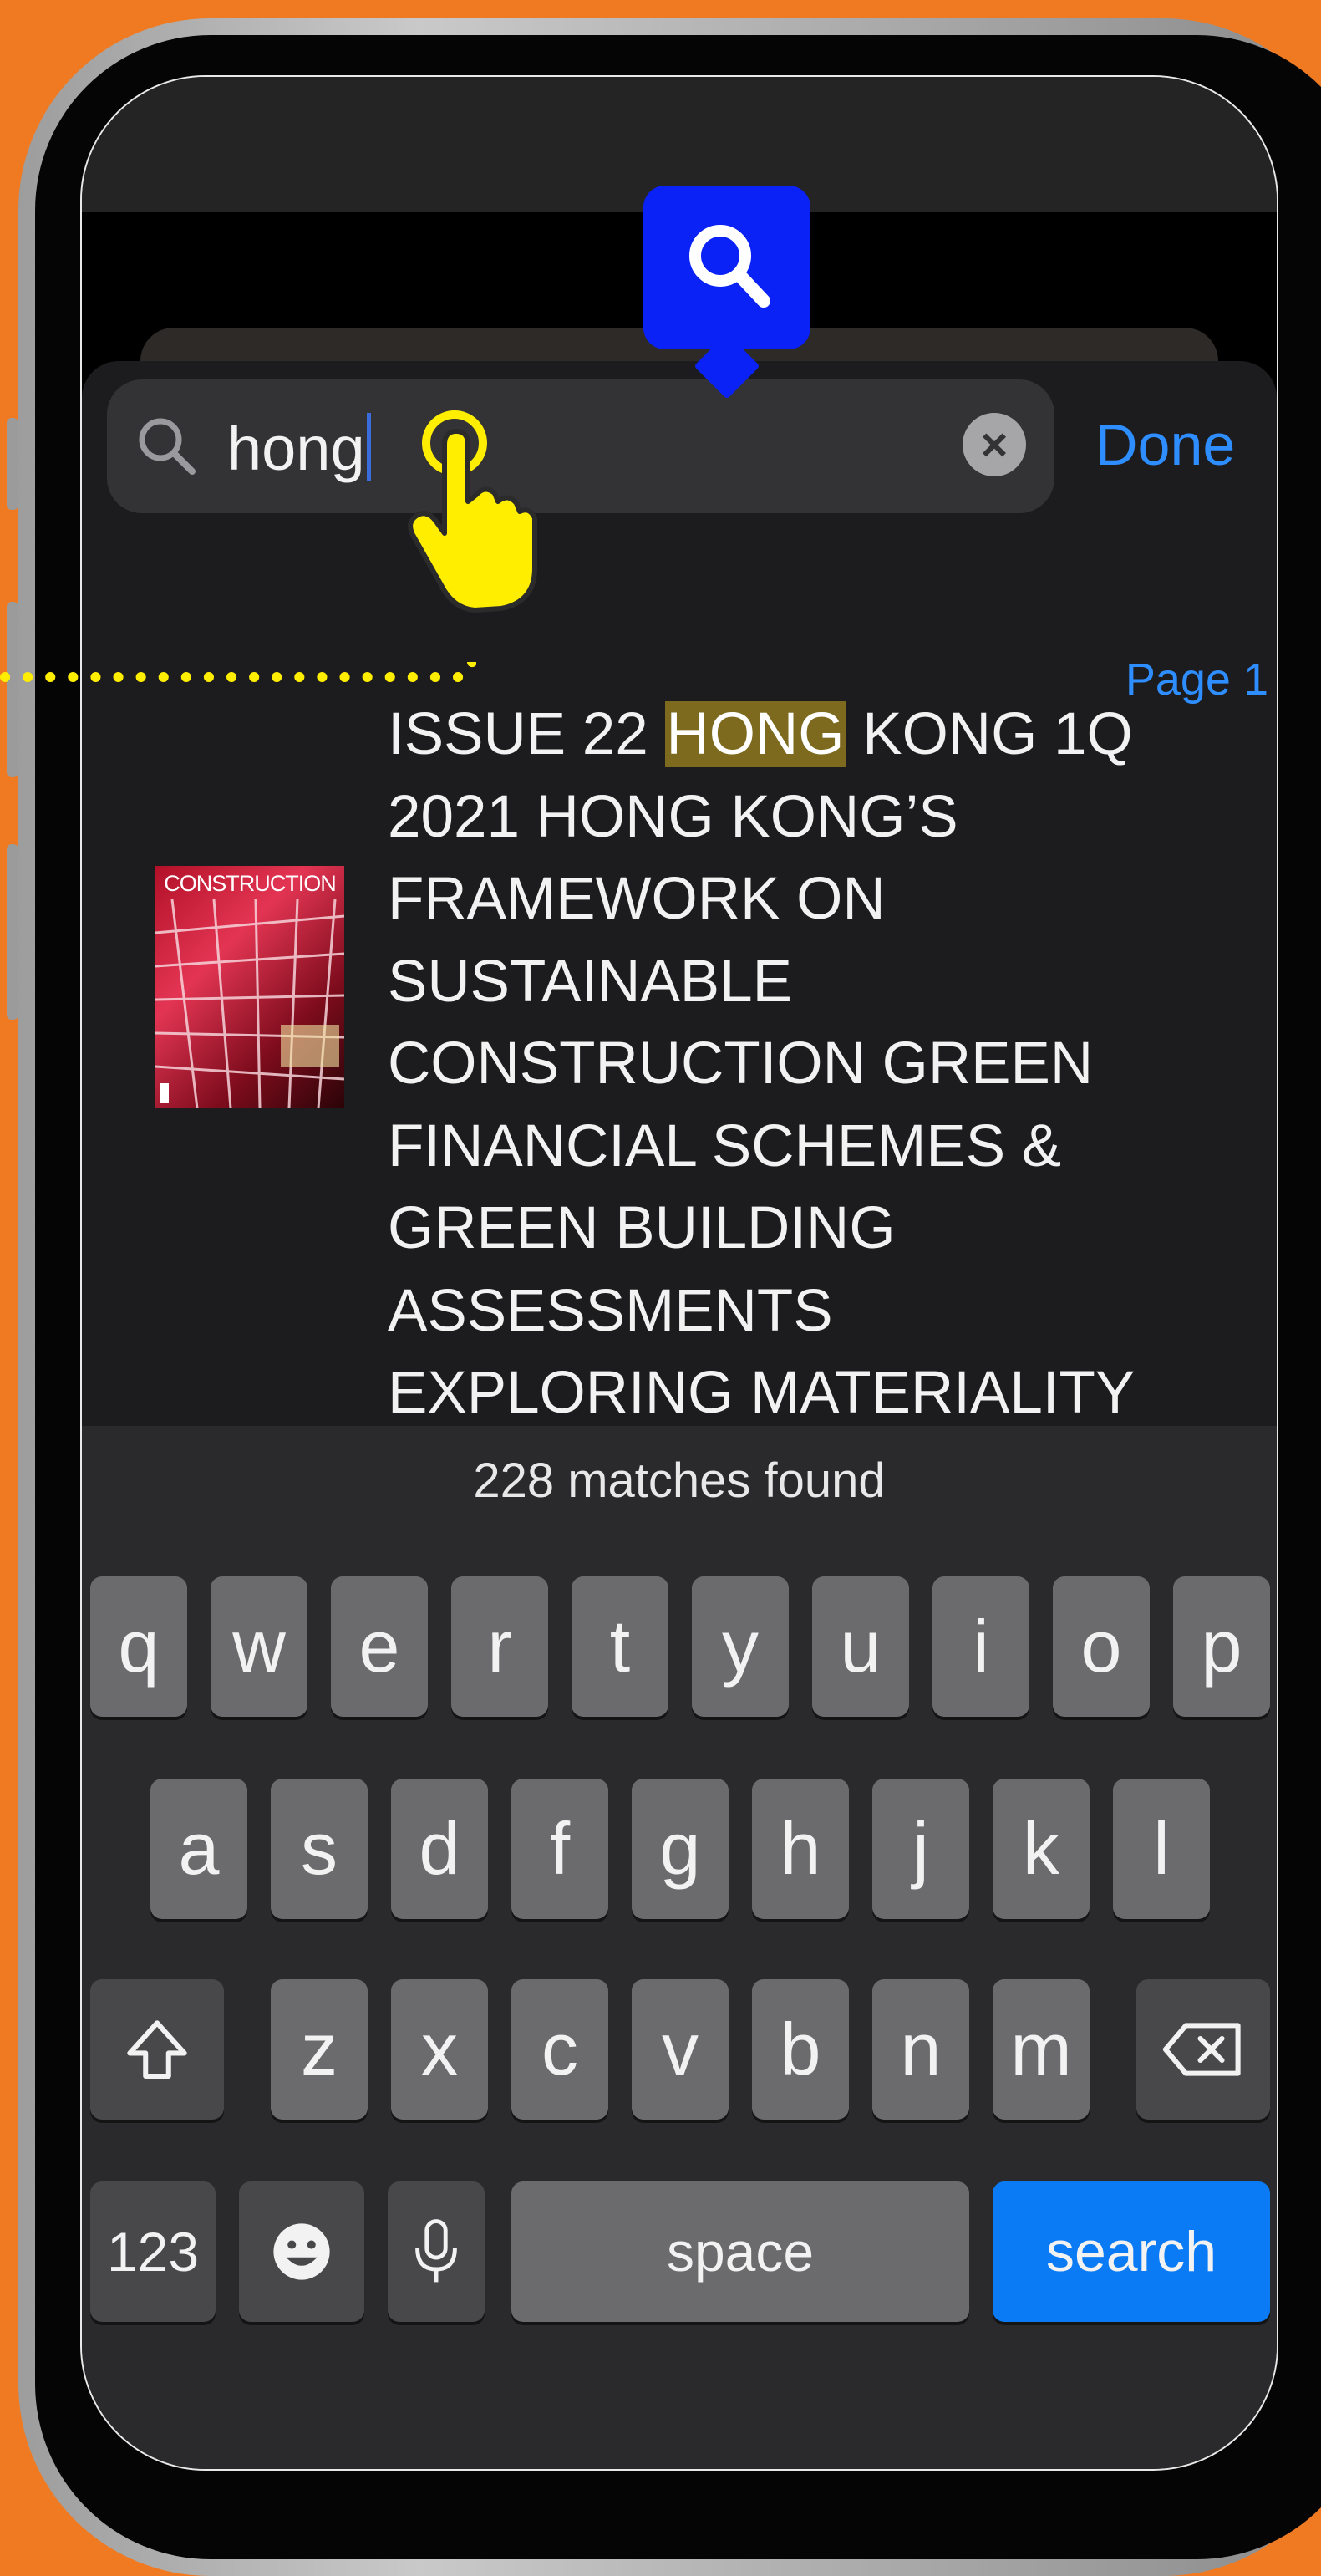 The width and height of the screenshot is (1321, 2576). What do you see at coordinates (153, 2251) in the screenshot?
I see `numbers-key: 123` at bounding box center [153, 2251].